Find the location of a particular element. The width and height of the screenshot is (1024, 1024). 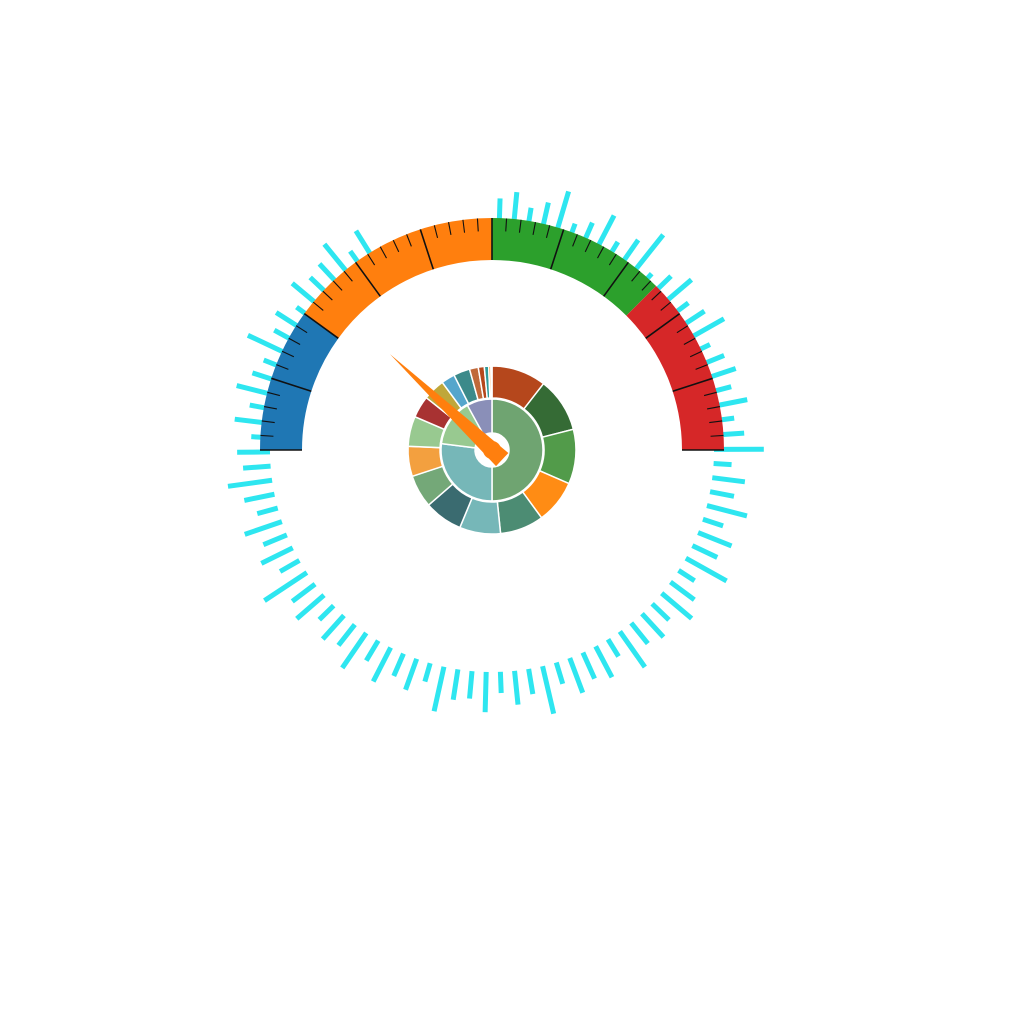

gauge-needle-hub is located at coordinates (492, 450).